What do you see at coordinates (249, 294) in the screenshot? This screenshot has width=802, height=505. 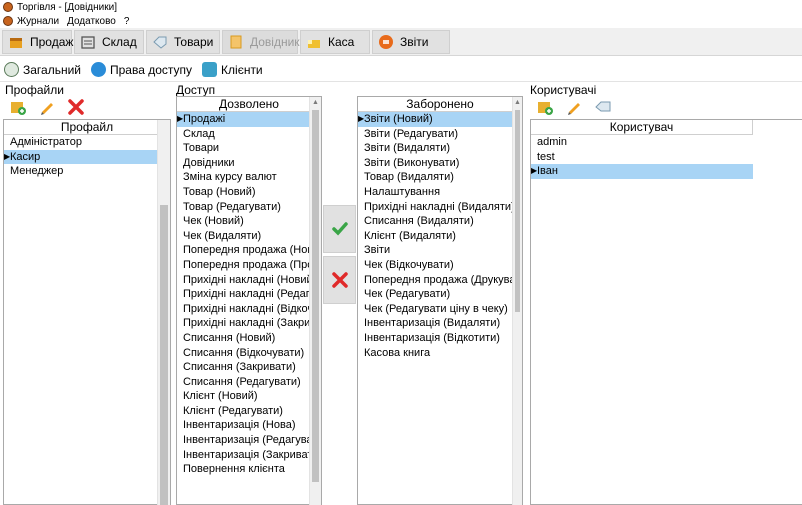 I see `allowed-permission-row: Прихідні накладні (Редагува` at bounding box center [249, 294].